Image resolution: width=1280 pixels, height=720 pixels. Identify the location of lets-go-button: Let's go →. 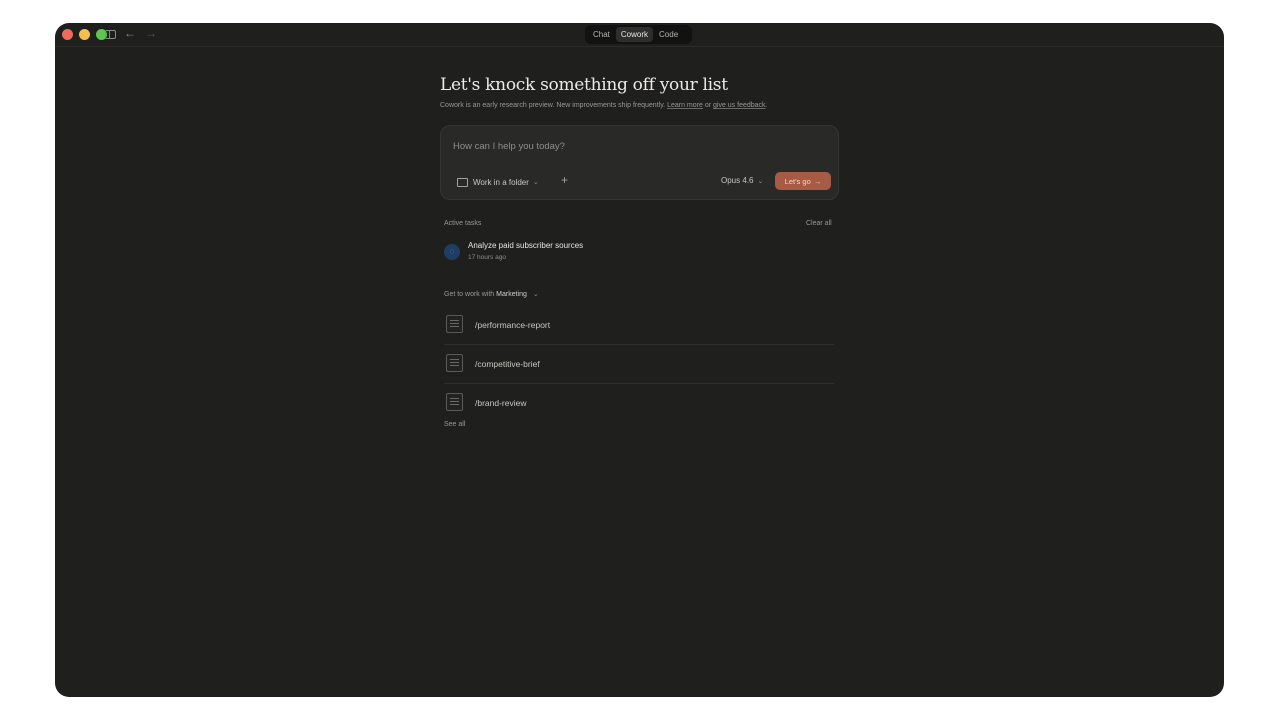
(803, 181).